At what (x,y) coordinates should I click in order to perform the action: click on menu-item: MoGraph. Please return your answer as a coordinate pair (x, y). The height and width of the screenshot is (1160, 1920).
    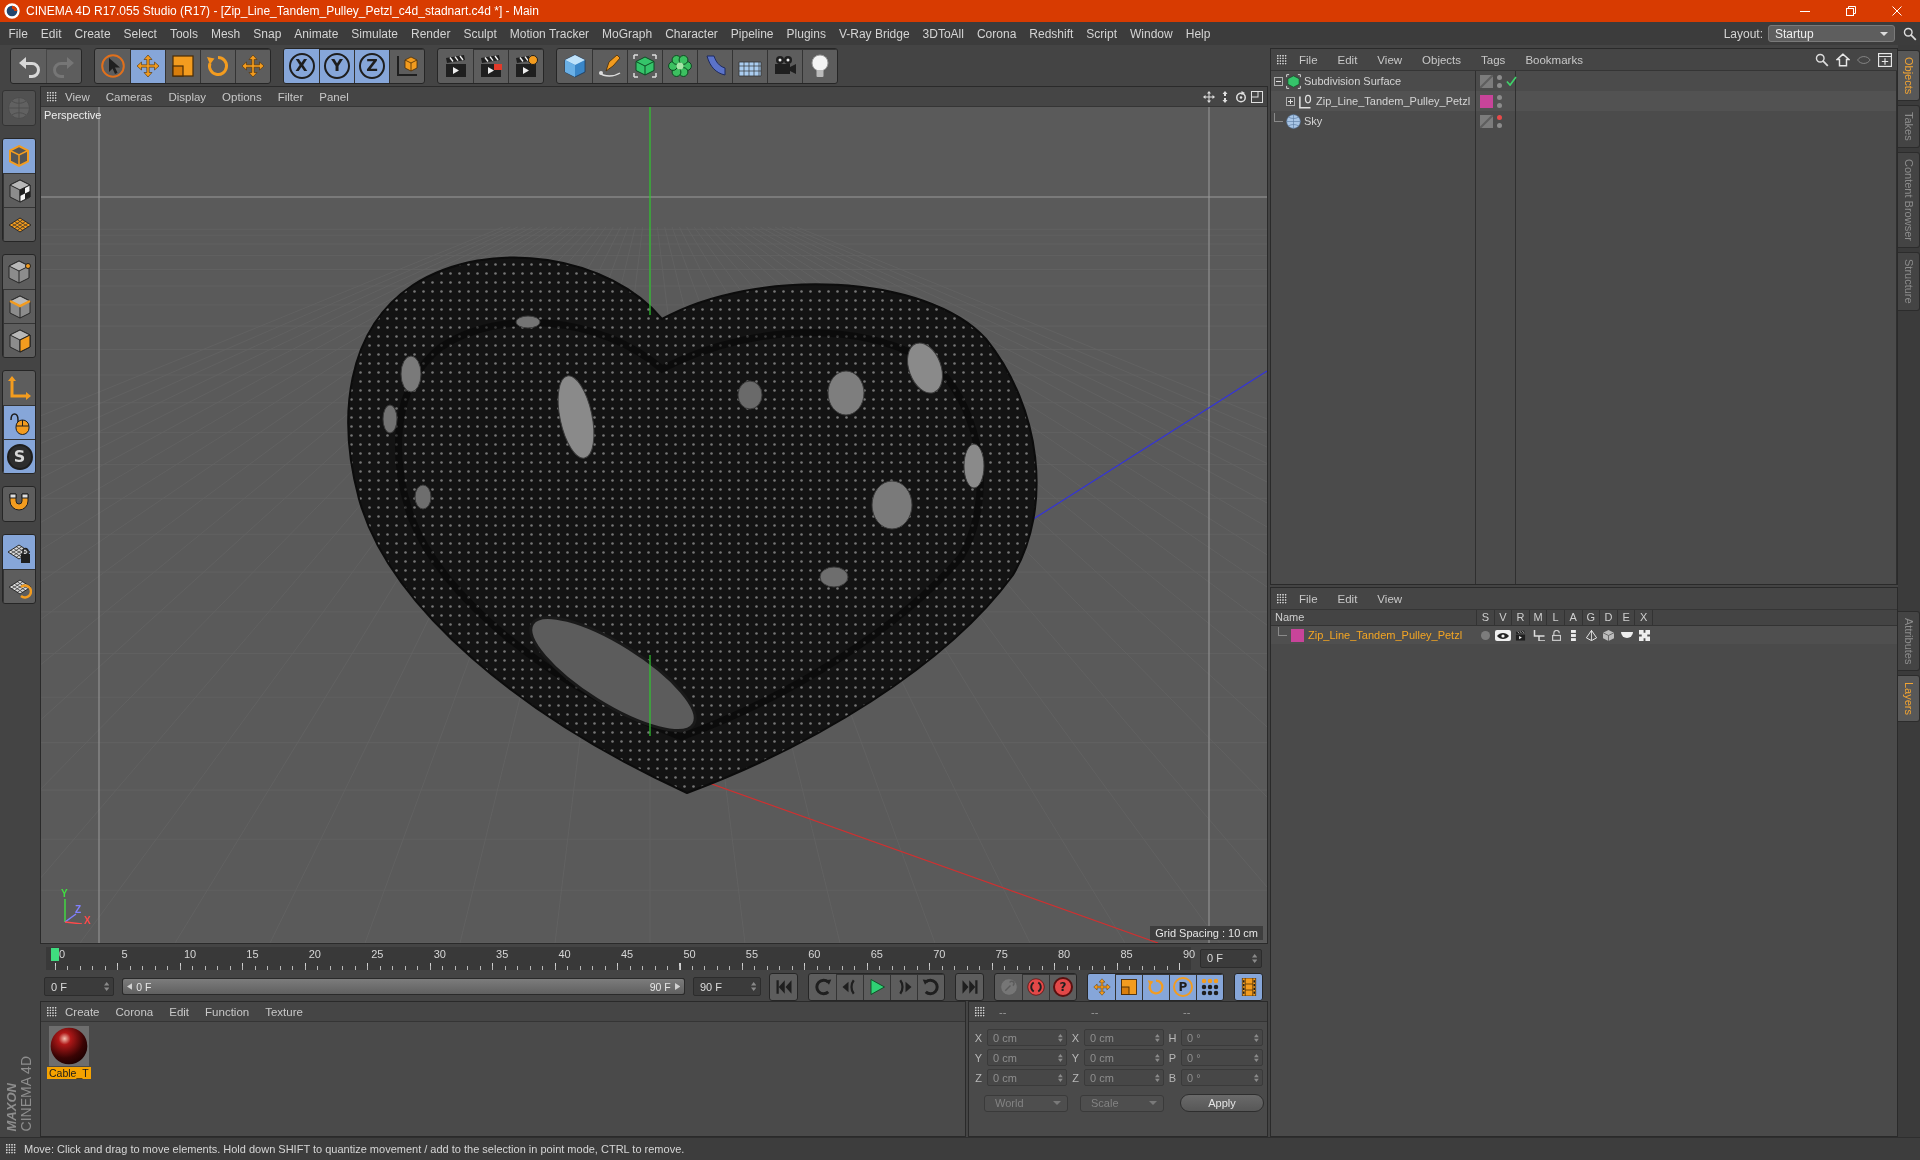
    Looking at the image, I should click on (627, 33).